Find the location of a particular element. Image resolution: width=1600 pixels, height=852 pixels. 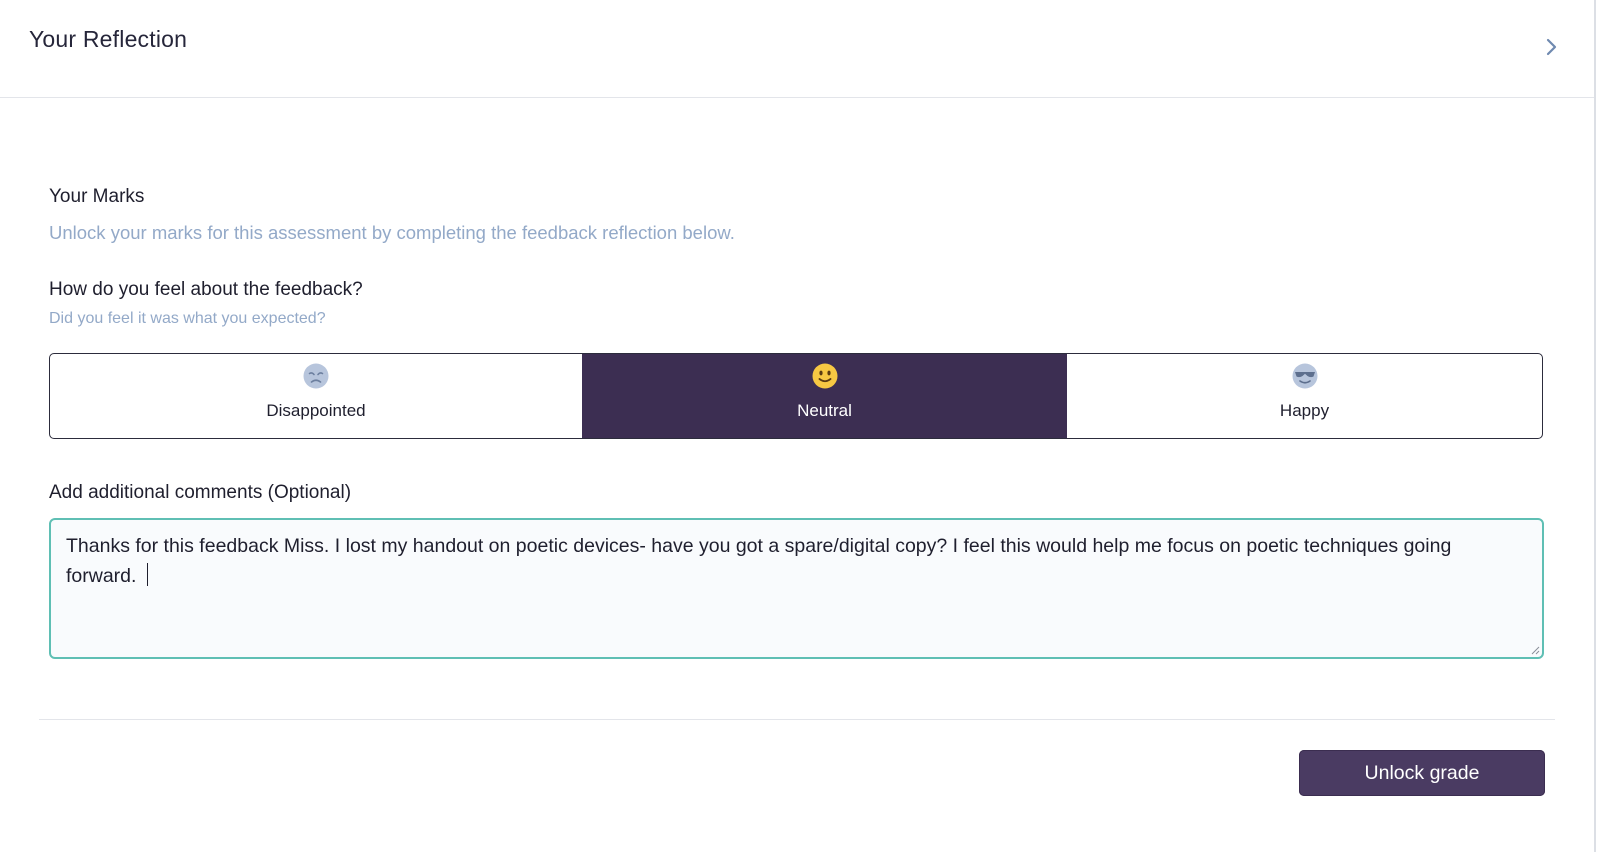

chevron-right-icon is located at coordinates (1551, 47).